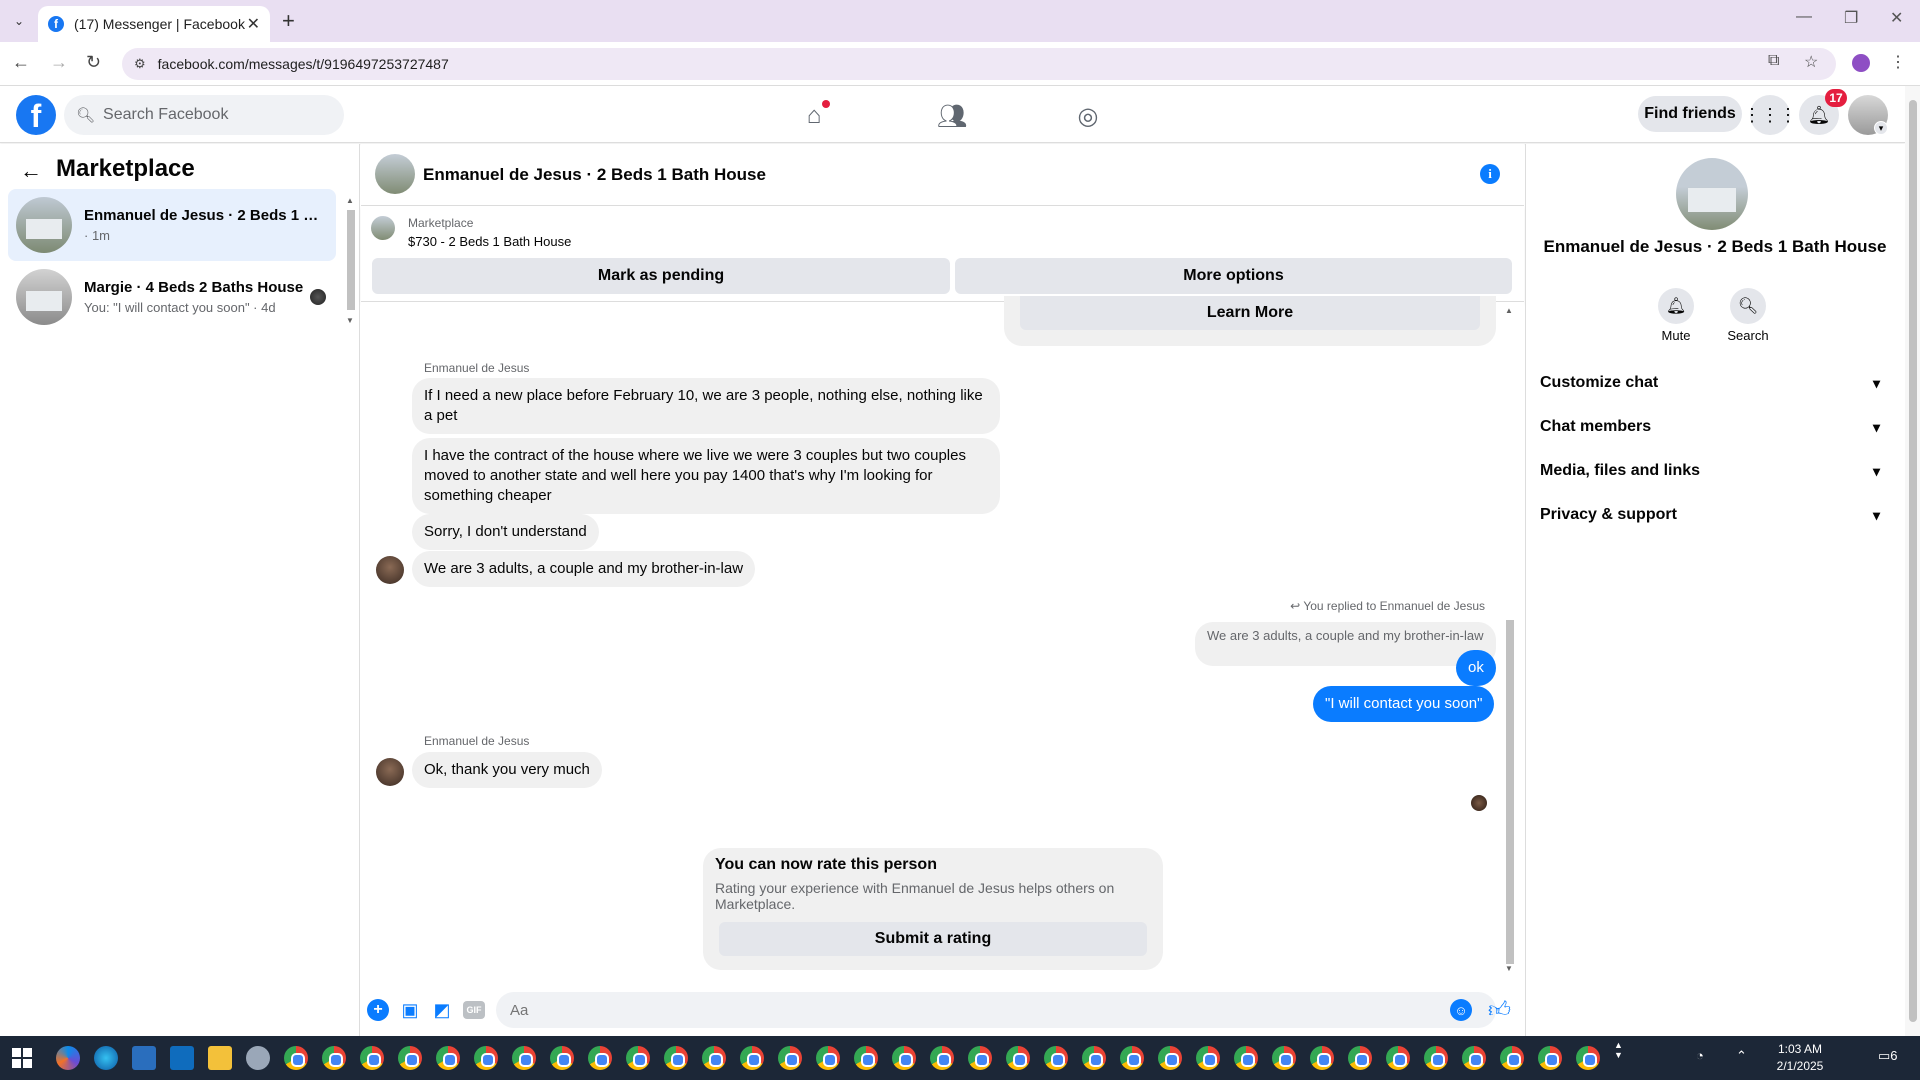 Image resolution: width=1920 pixels, height=1080 pixels. Describe the element at coordinates (1773, 61) in the screenshot. I see `install-app-icon: ⧉` at that location.